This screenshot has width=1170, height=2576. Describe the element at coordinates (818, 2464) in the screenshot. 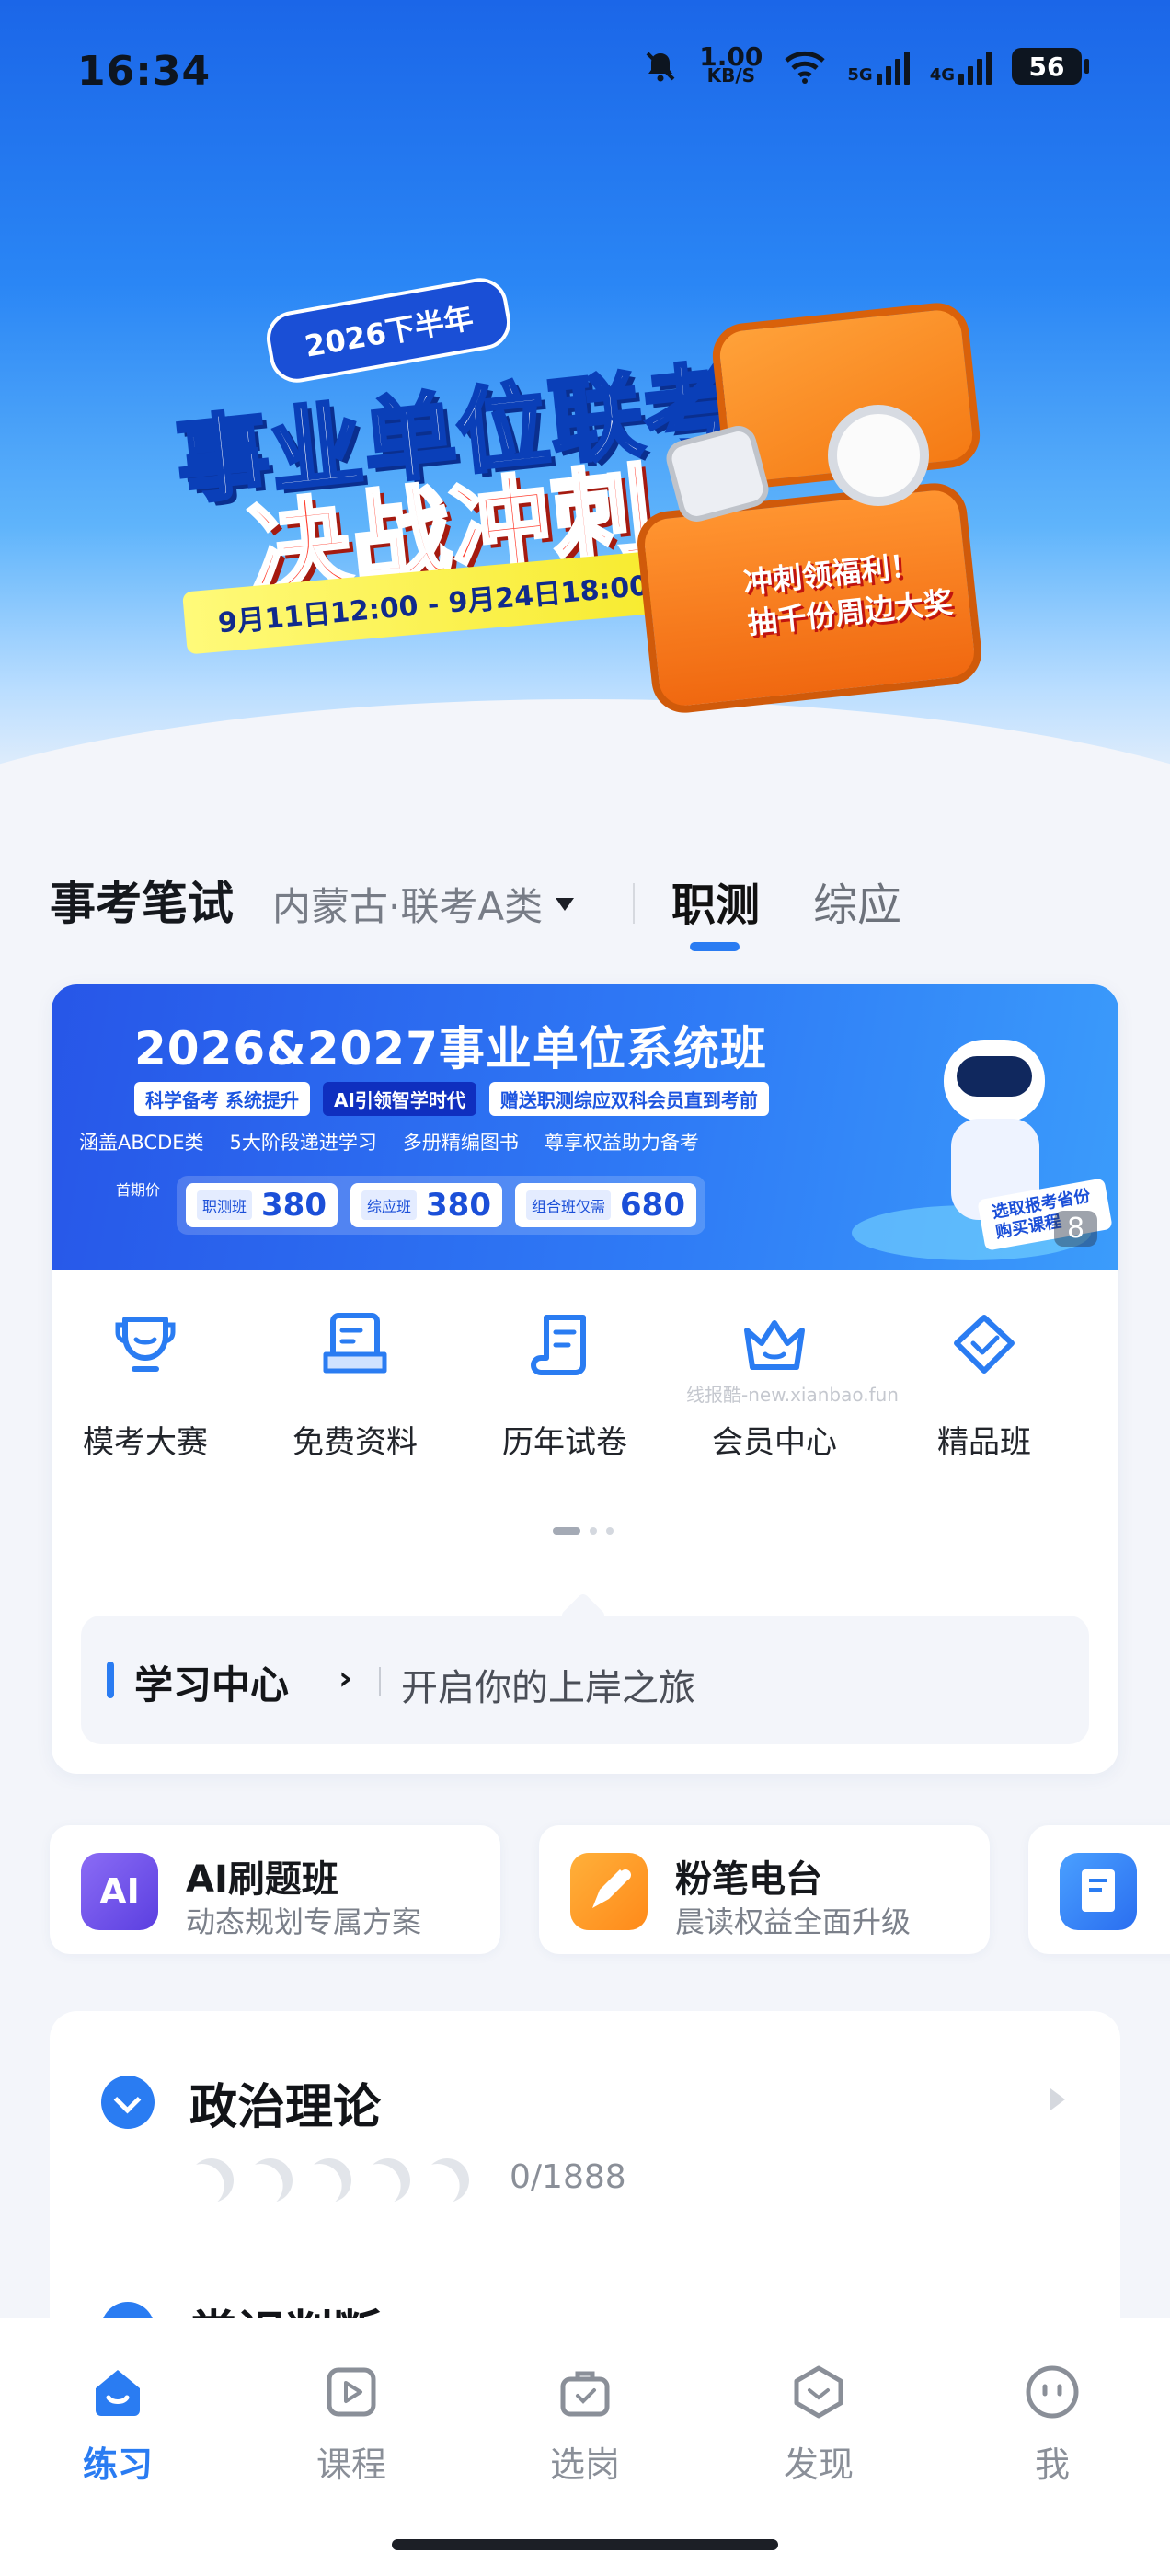

I see `nav-label: 发现` at that location.